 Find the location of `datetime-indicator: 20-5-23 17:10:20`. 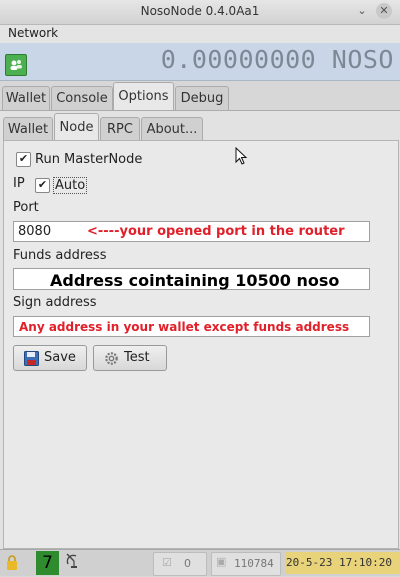

datetime-indicator: 20-5-23 17:10:20 is located at coordinates (343, 563).